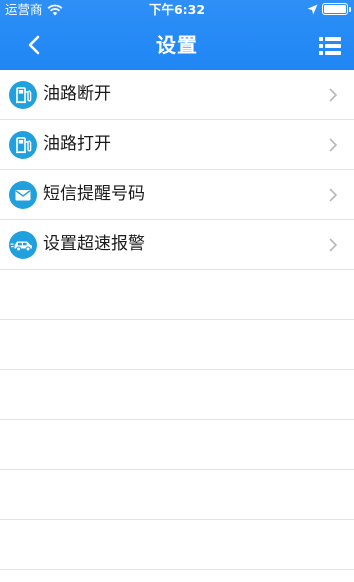  I want to click on settings-item-label: 设置超速报警, so click(94, 244).